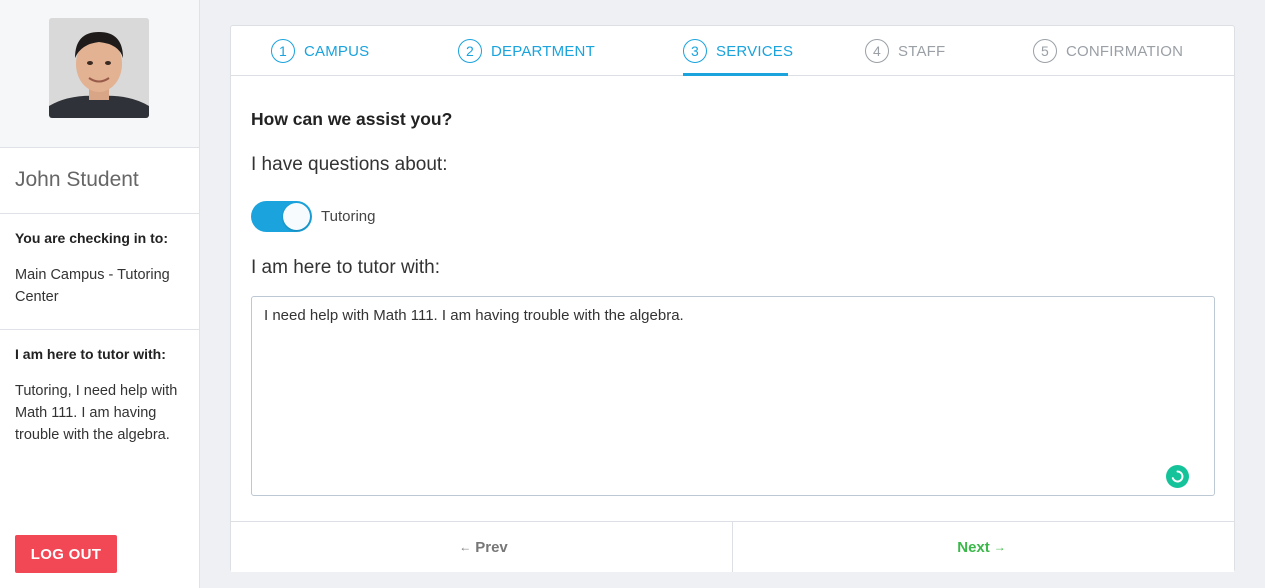 The height and width of the screenshot is (588, 1265). I want to click on step-campus: 1 CAMPUS, so click(320, 51).